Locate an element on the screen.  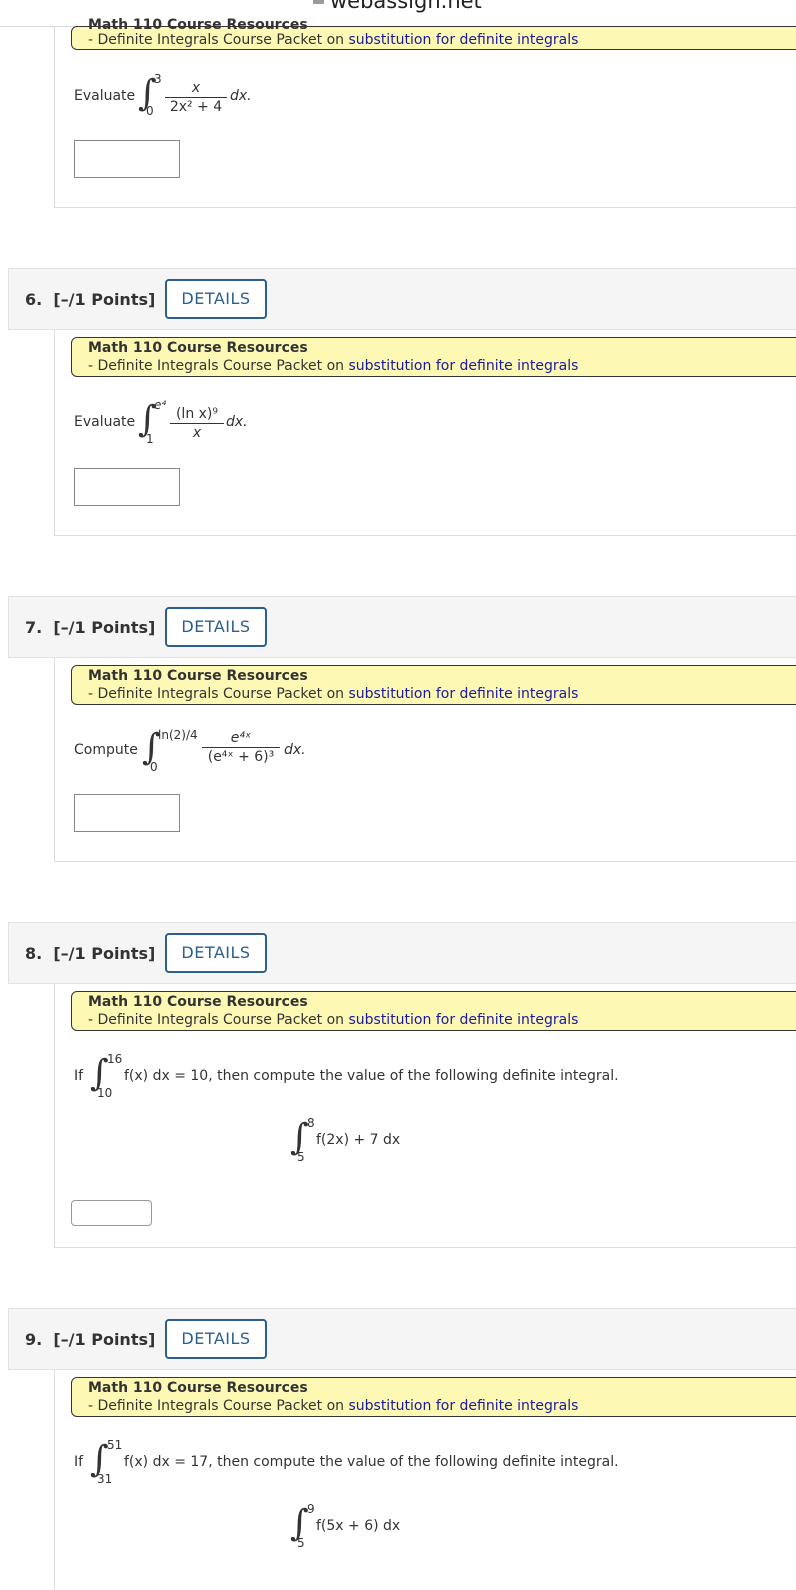
numerator: x is located at coordinates (196, 88).